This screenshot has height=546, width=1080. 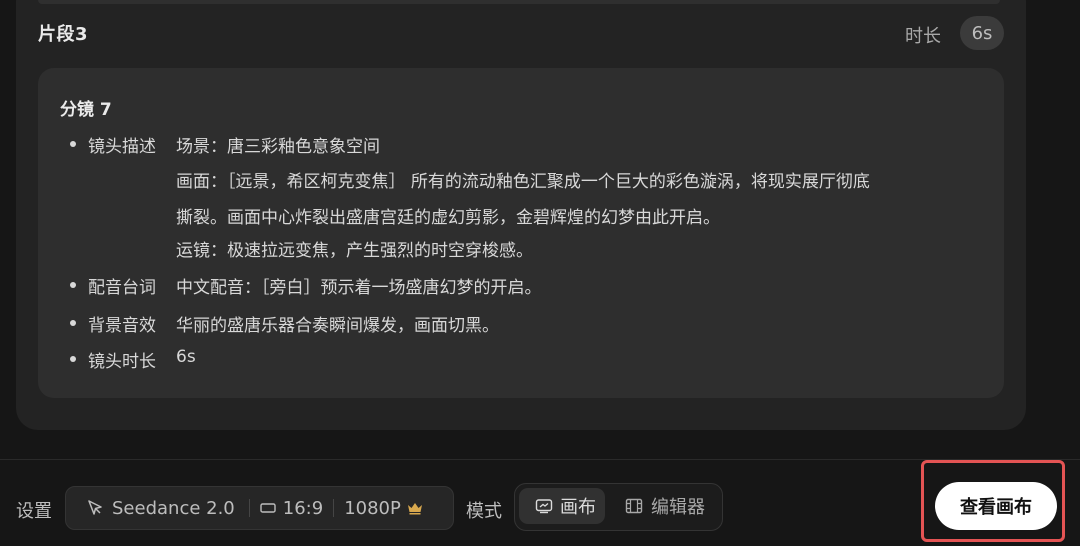 I want to click on resolution-selector: 1080P, so click(x=383, y=508).